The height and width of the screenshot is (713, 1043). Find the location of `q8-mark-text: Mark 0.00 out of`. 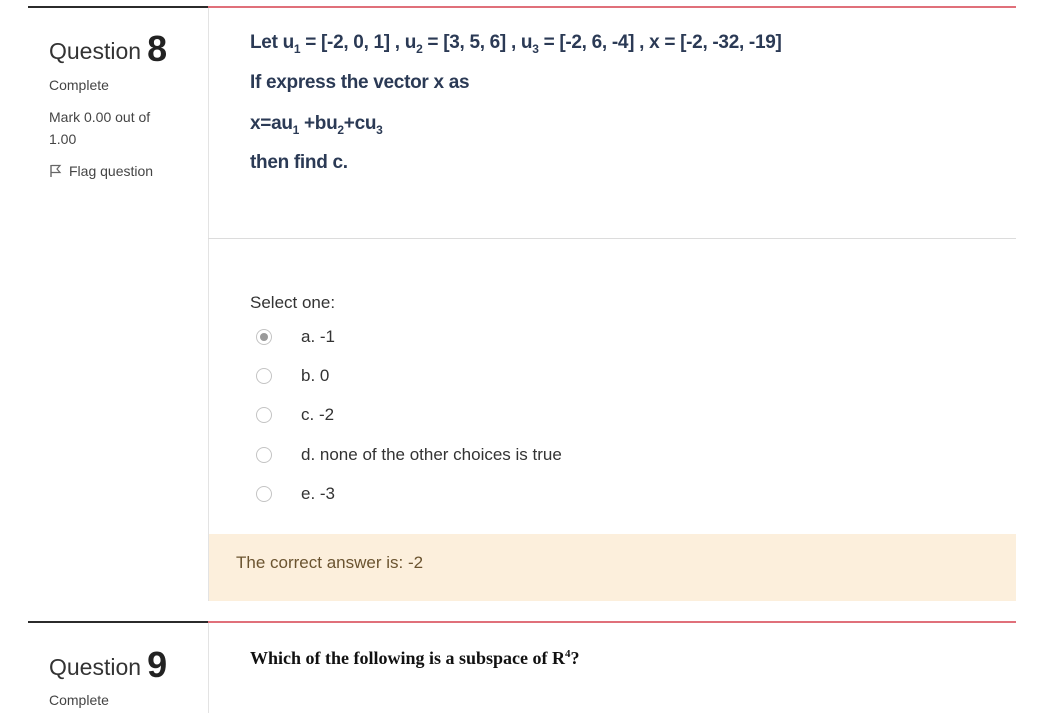

q8-mark-text: Mark 0.00 out of is located at coordinates (100, 117).